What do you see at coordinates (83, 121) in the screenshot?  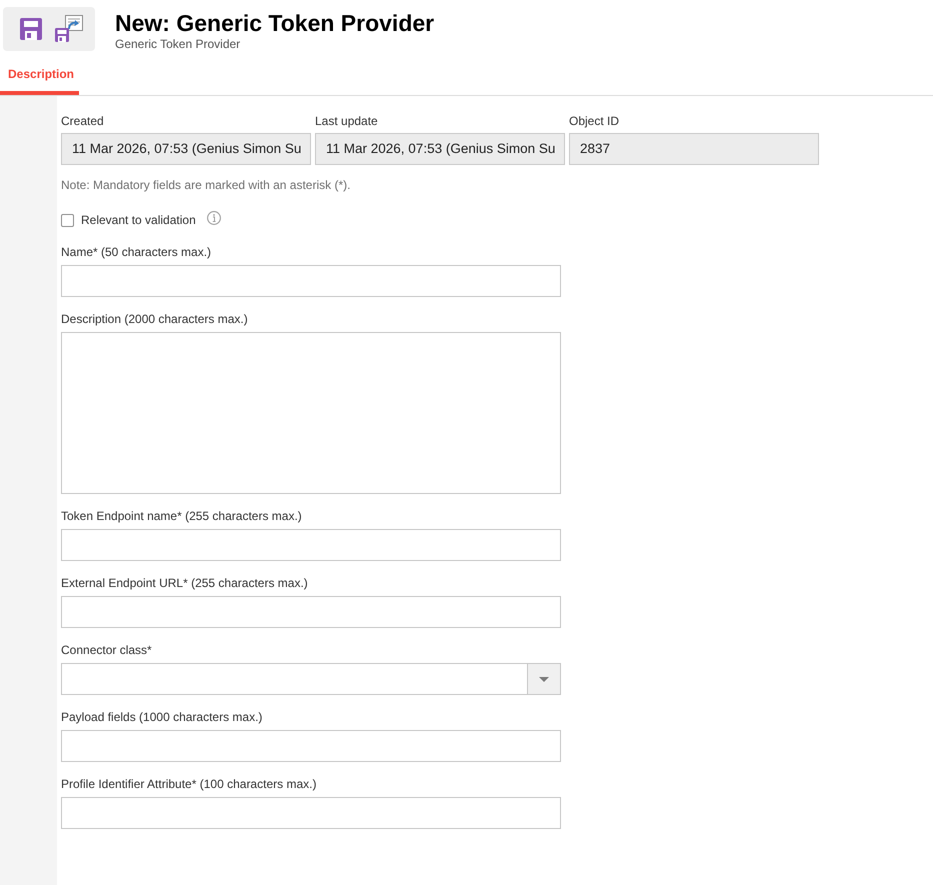 I see `field-label: Created` at bounding box center [83, 121].